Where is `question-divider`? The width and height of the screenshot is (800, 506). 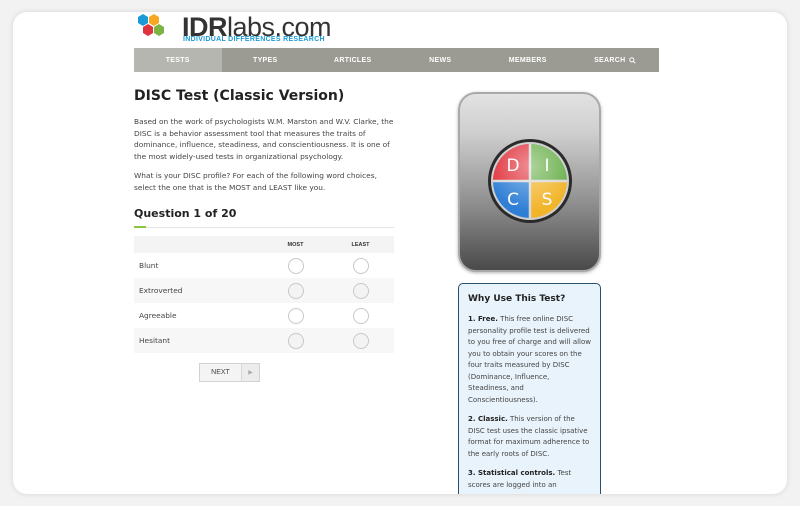
question-divider is located at coordinates (264, 227).